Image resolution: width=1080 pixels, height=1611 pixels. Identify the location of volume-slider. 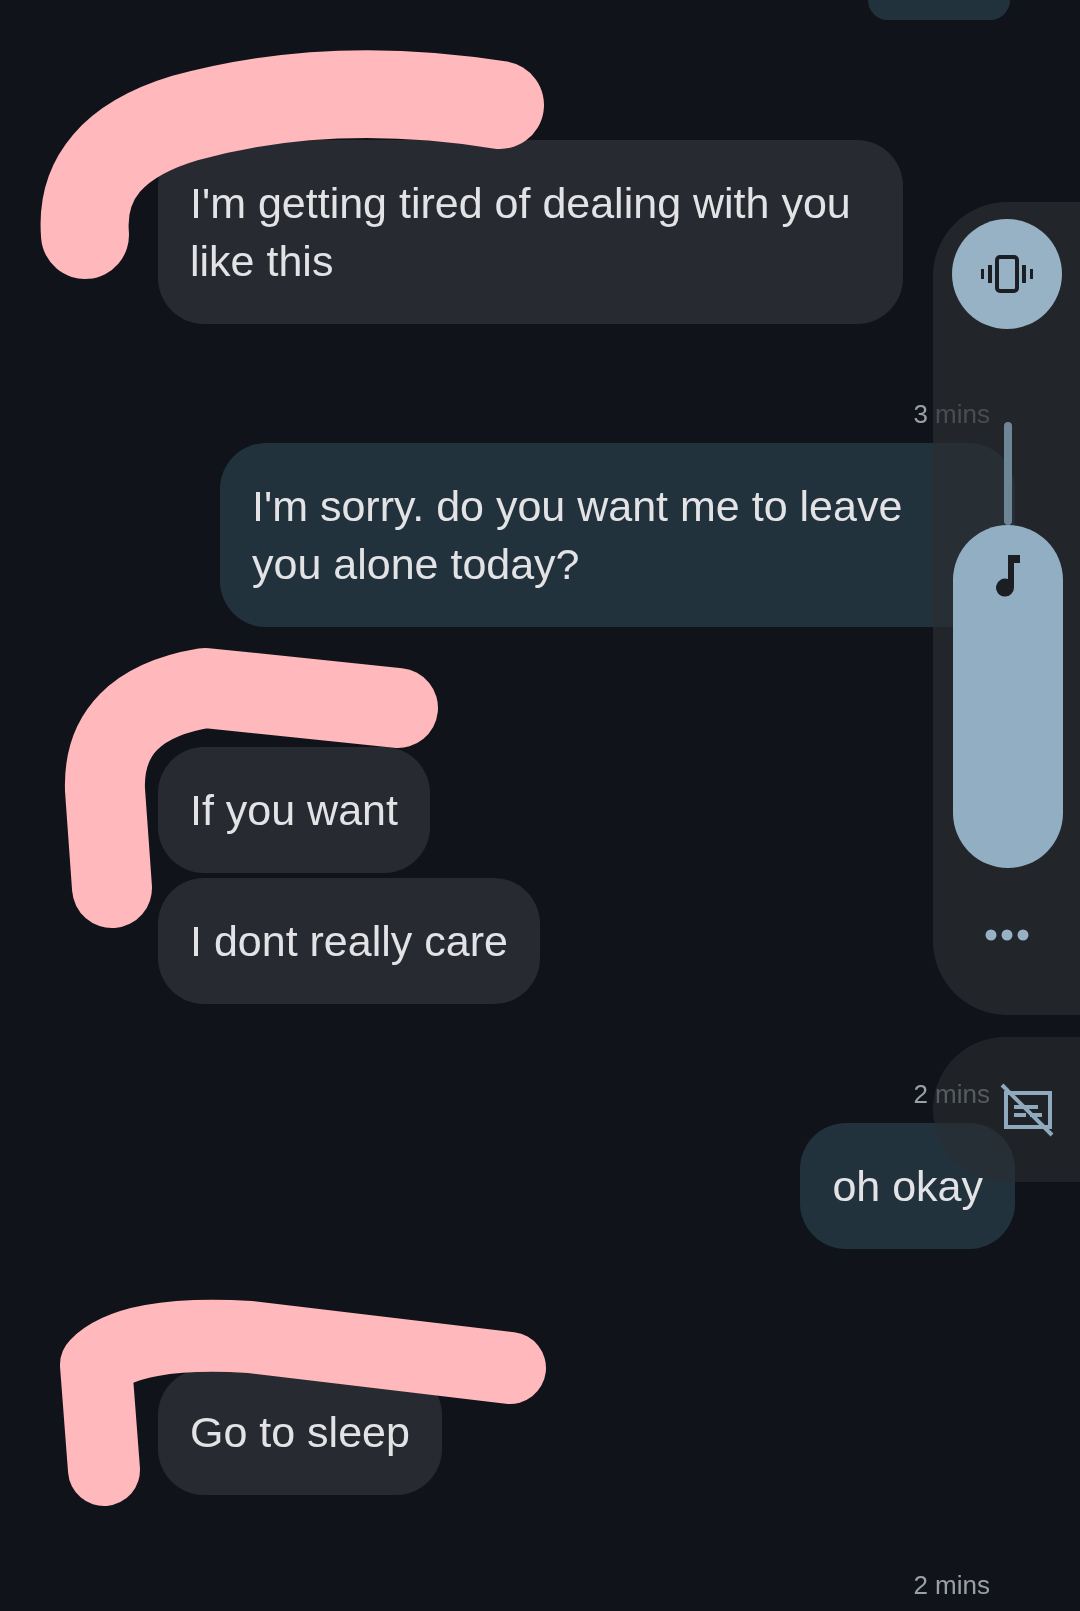
(1008, 645).